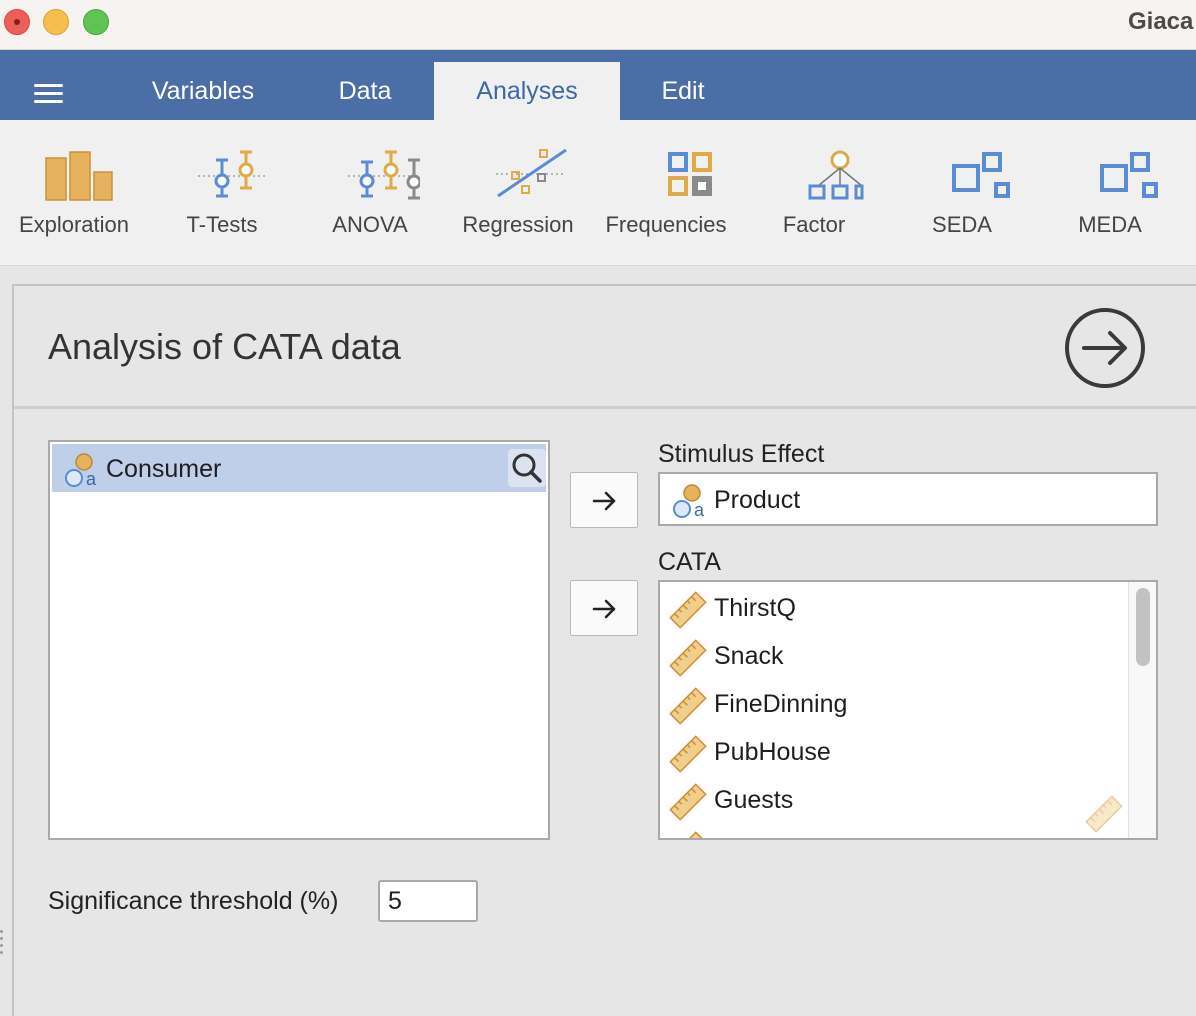 The image size is (1196, 1016). I want to click on variable-label: PubHouse, so click(772, 752).